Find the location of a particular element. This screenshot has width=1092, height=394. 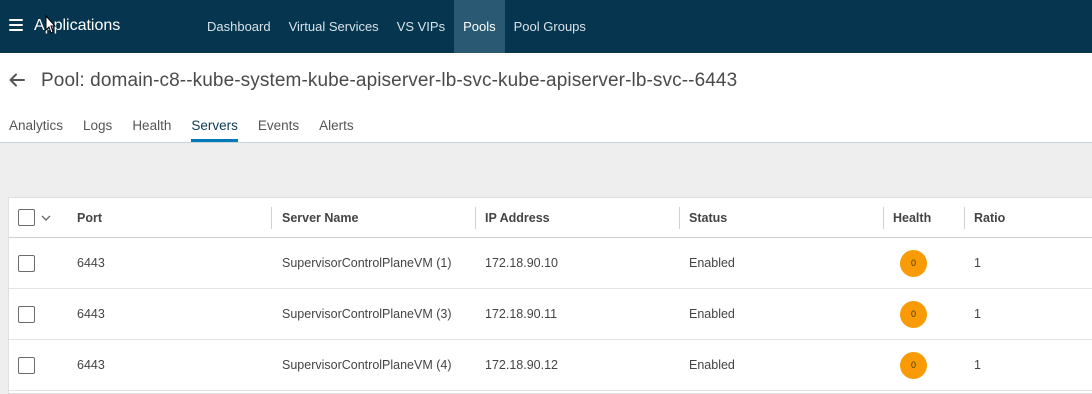

column-header-health: Health is located at coordinates (912, 217).